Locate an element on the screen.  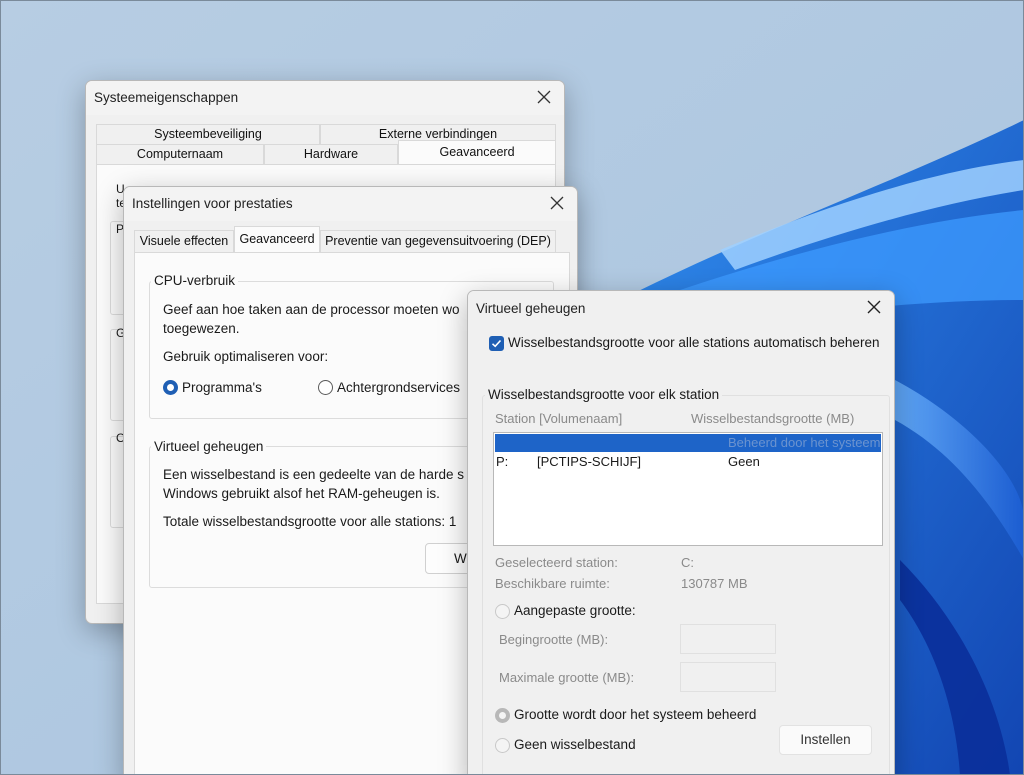
initial-size-label: Begingrootte (MB): is located at coordinates (554, 639).